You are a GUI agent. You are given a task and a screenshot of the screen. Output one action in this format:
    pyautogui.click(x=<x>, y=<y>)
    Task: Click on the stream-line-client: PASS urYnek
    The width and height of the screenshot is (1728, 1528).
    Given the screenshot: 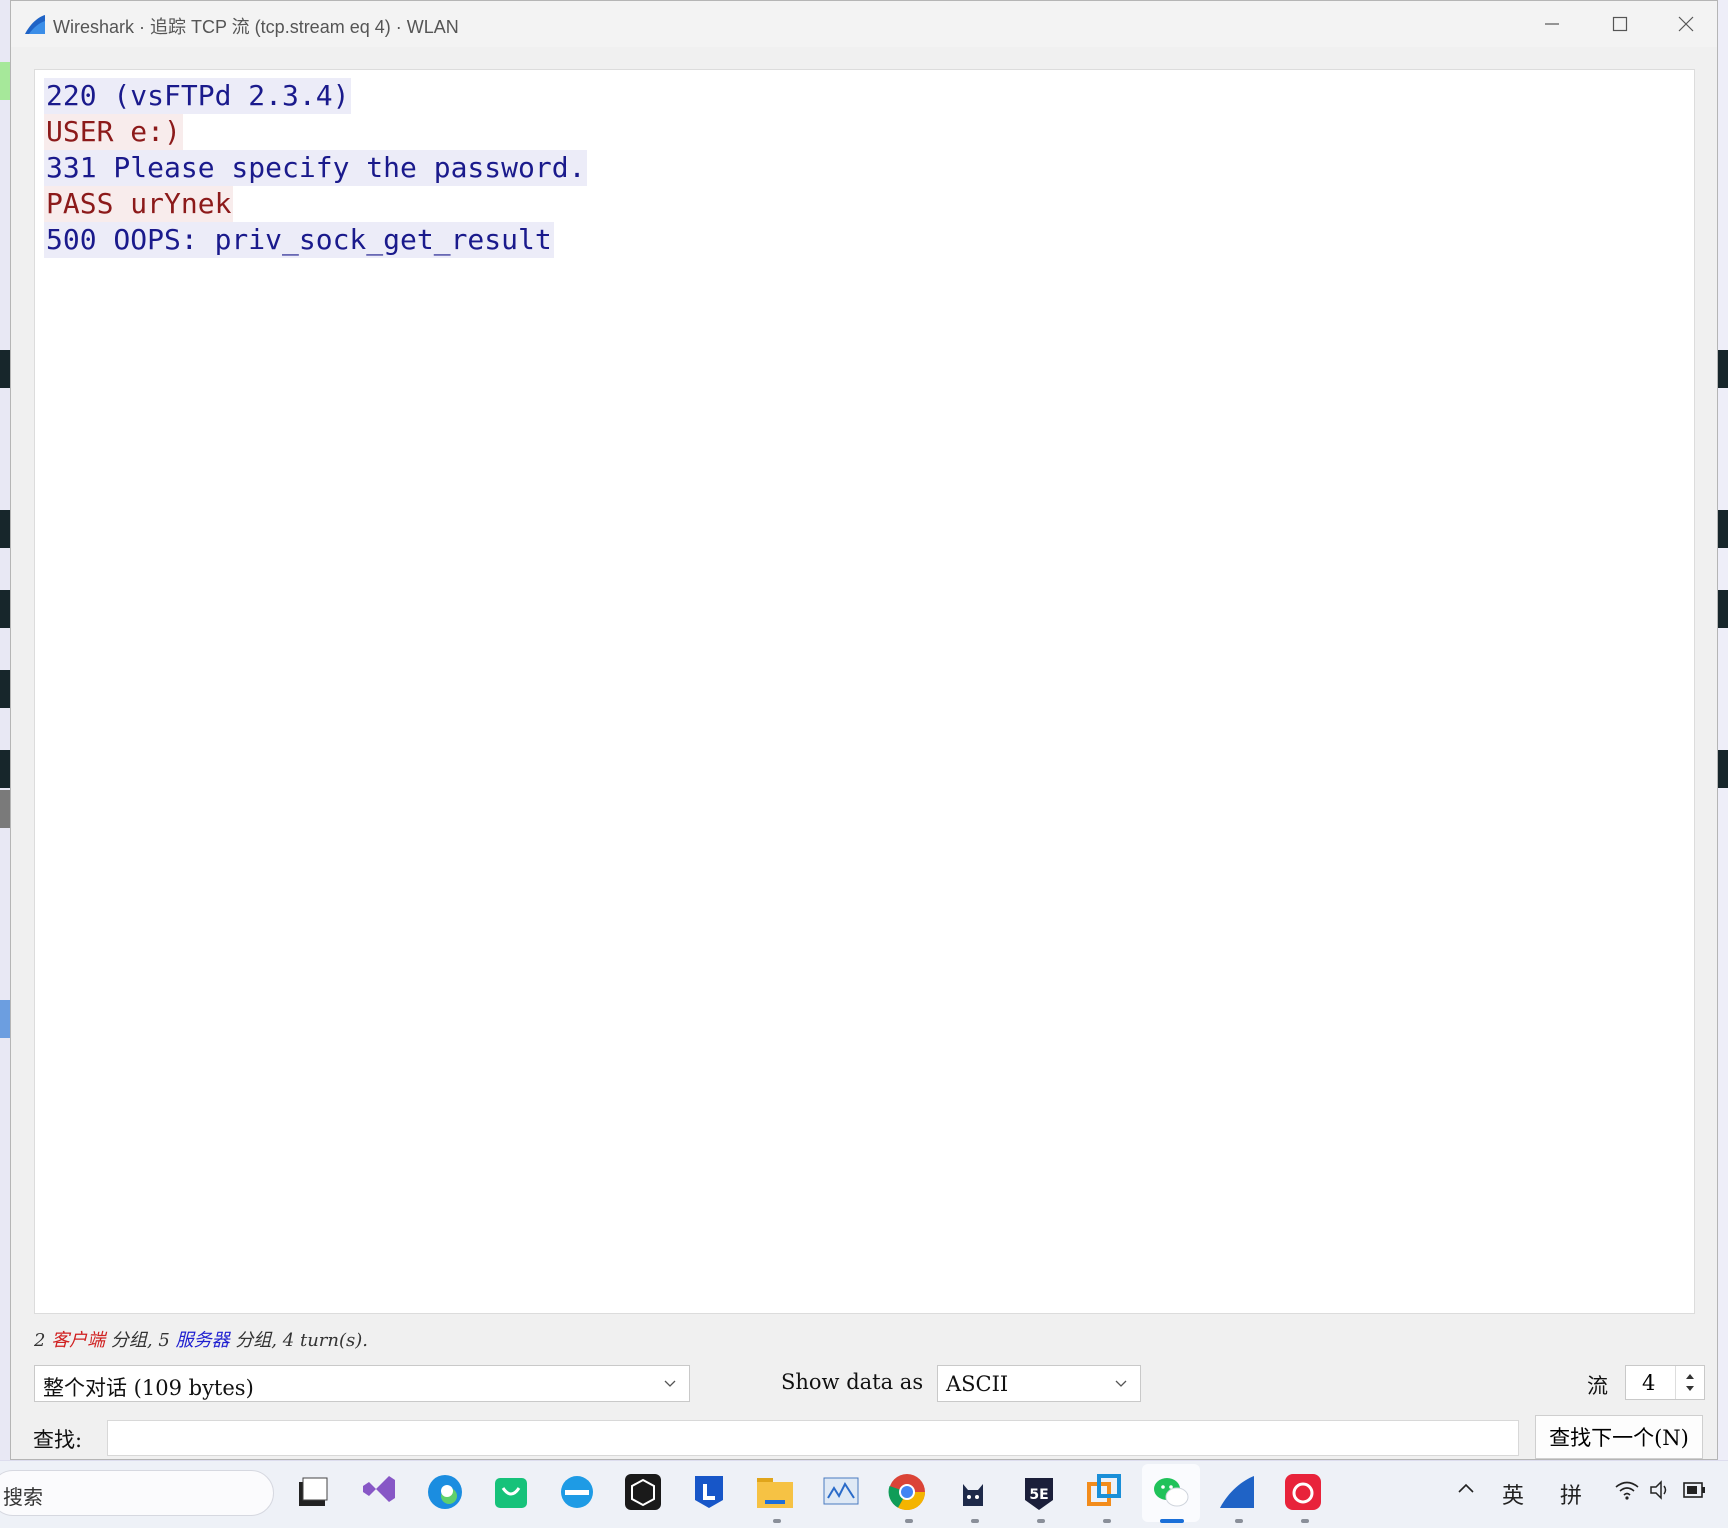 What is the action you would take?
    pyautogui.click(x=139, y=204)
    